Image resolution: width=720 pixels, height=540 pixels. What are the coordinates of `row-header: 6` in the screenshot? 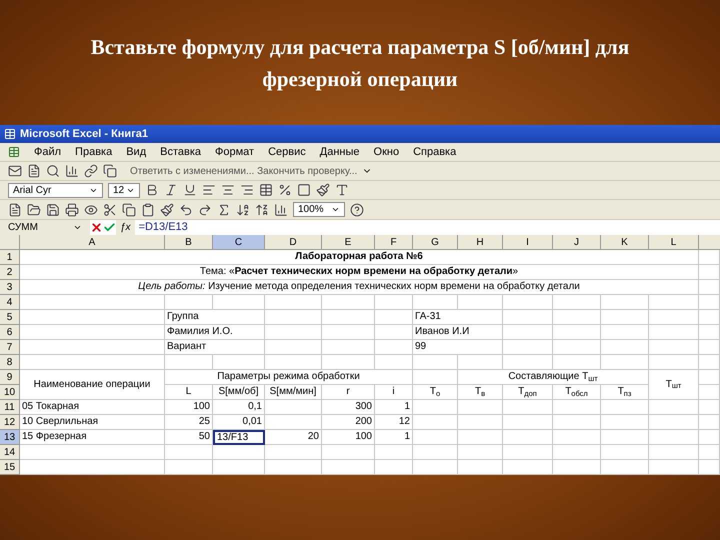 It's located at (10, 332).